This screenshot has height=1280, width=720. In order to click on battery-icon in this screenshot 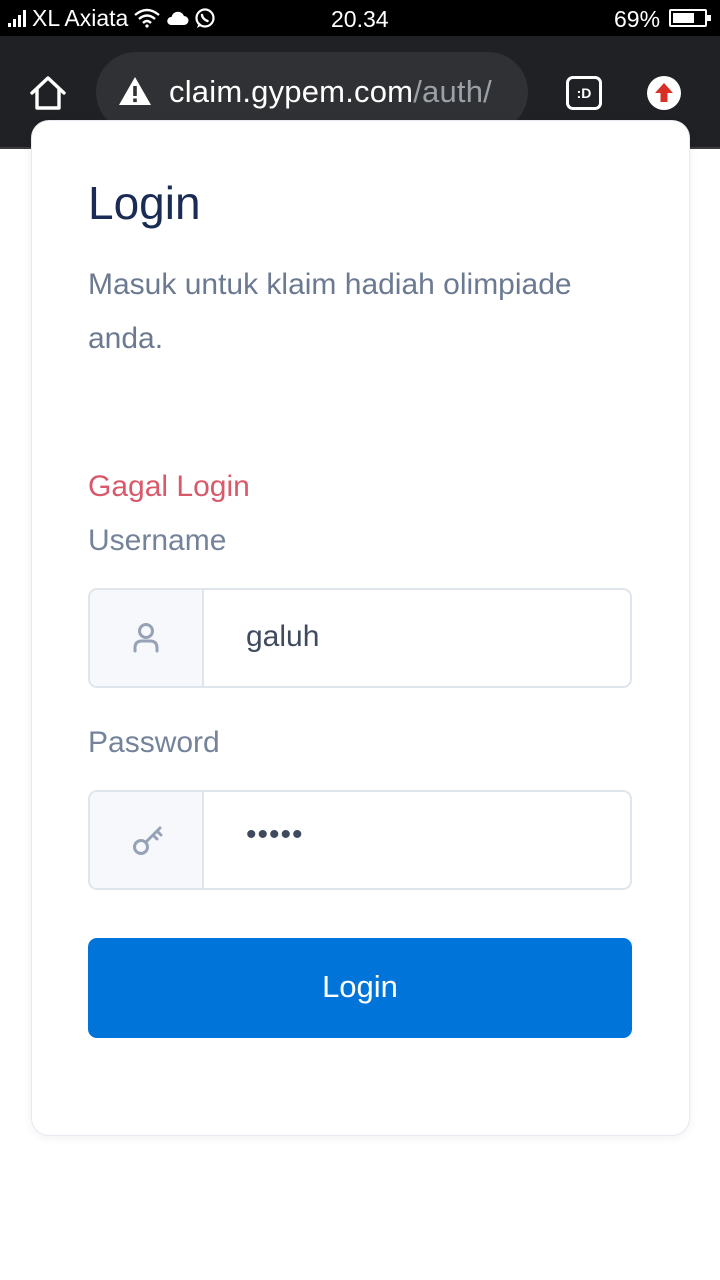, I will do `click(690, 18)`.